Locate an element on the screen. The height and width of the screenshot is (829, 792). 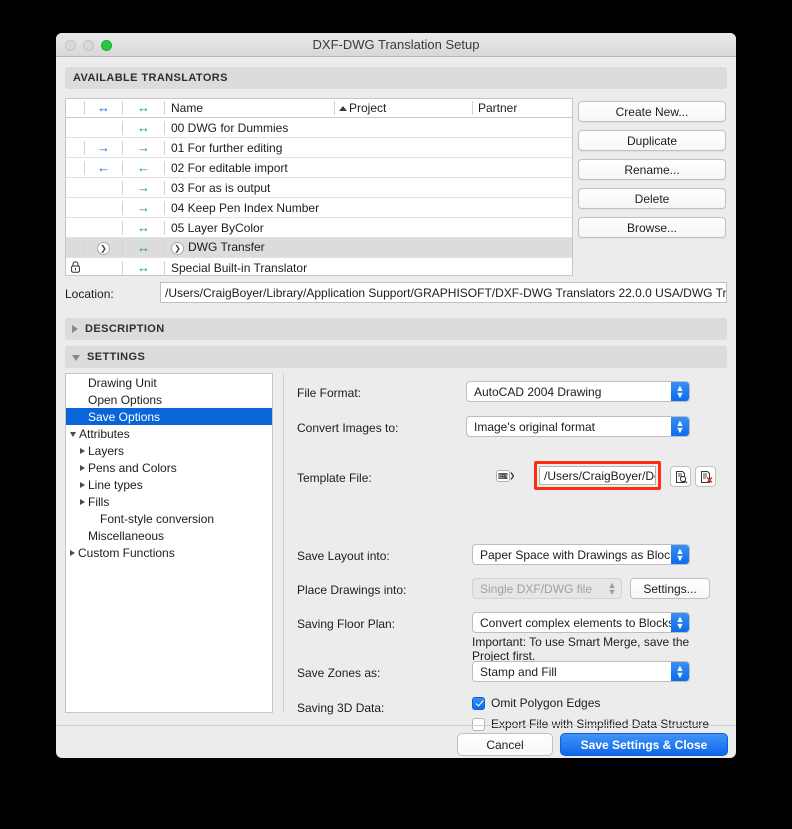
table-row: ↔ Special Built-in Translator is located at coordinates (319, 266).